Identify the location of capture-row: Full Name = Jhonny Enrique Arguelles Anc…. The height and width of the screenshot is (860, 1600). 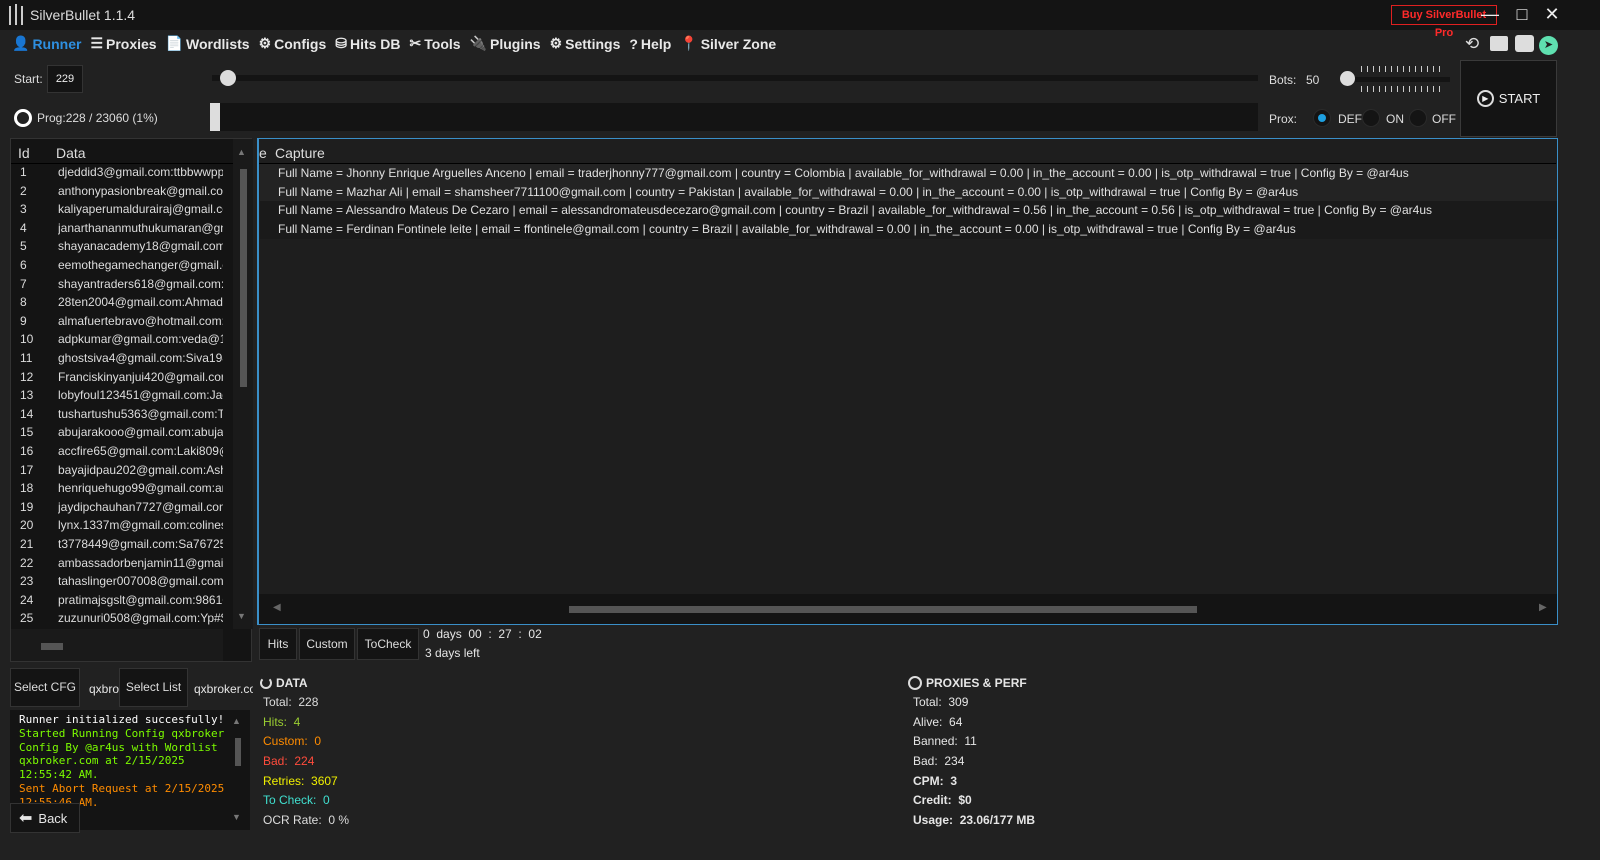
(908, 173).